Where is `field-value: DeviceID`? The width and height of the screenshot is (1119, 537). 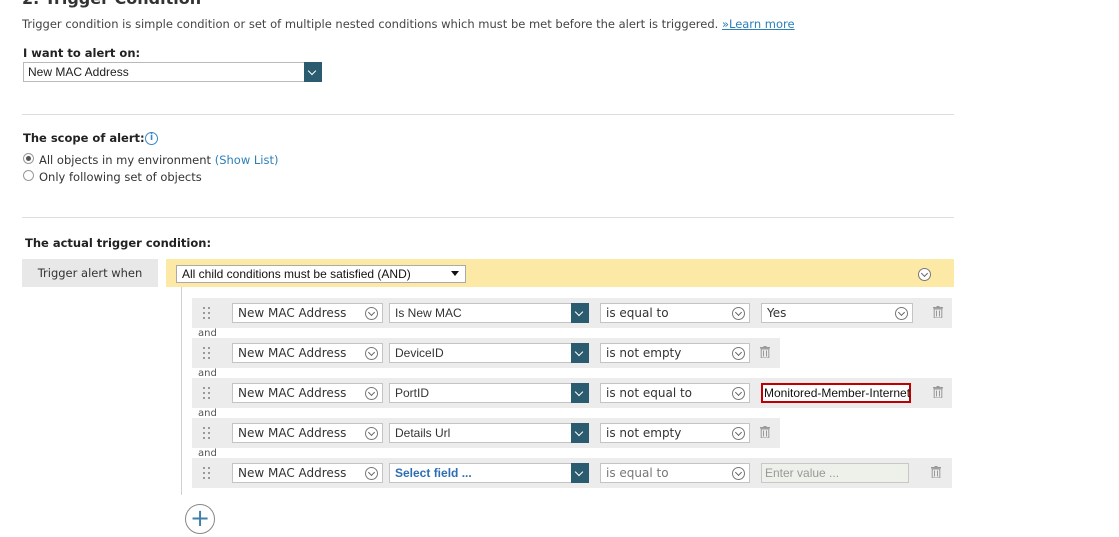
field-value: DeviceID is located at coordinates (419, 353).